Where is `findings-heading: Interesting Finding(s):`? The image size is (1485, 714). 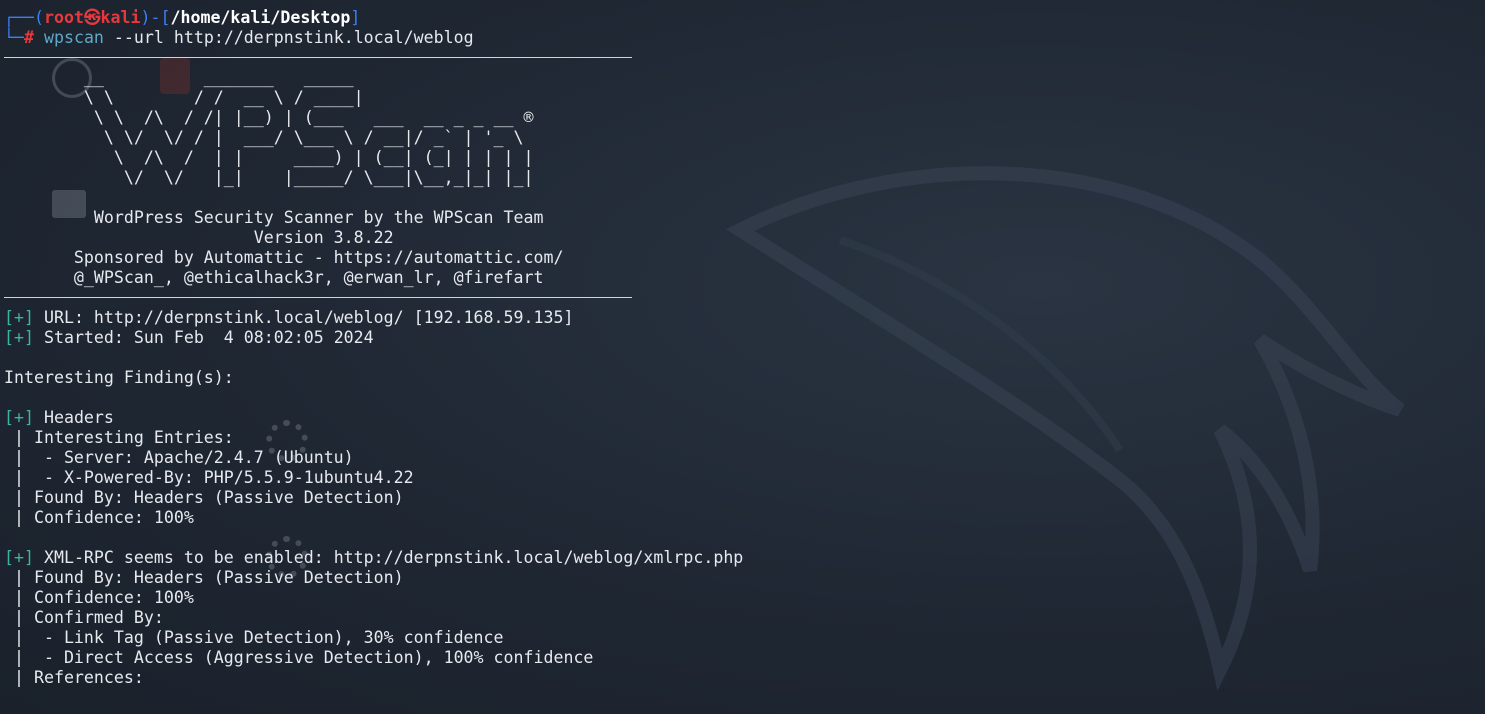 findings-heading: Interesting Finding(s): is located at coordinates (119, 377).